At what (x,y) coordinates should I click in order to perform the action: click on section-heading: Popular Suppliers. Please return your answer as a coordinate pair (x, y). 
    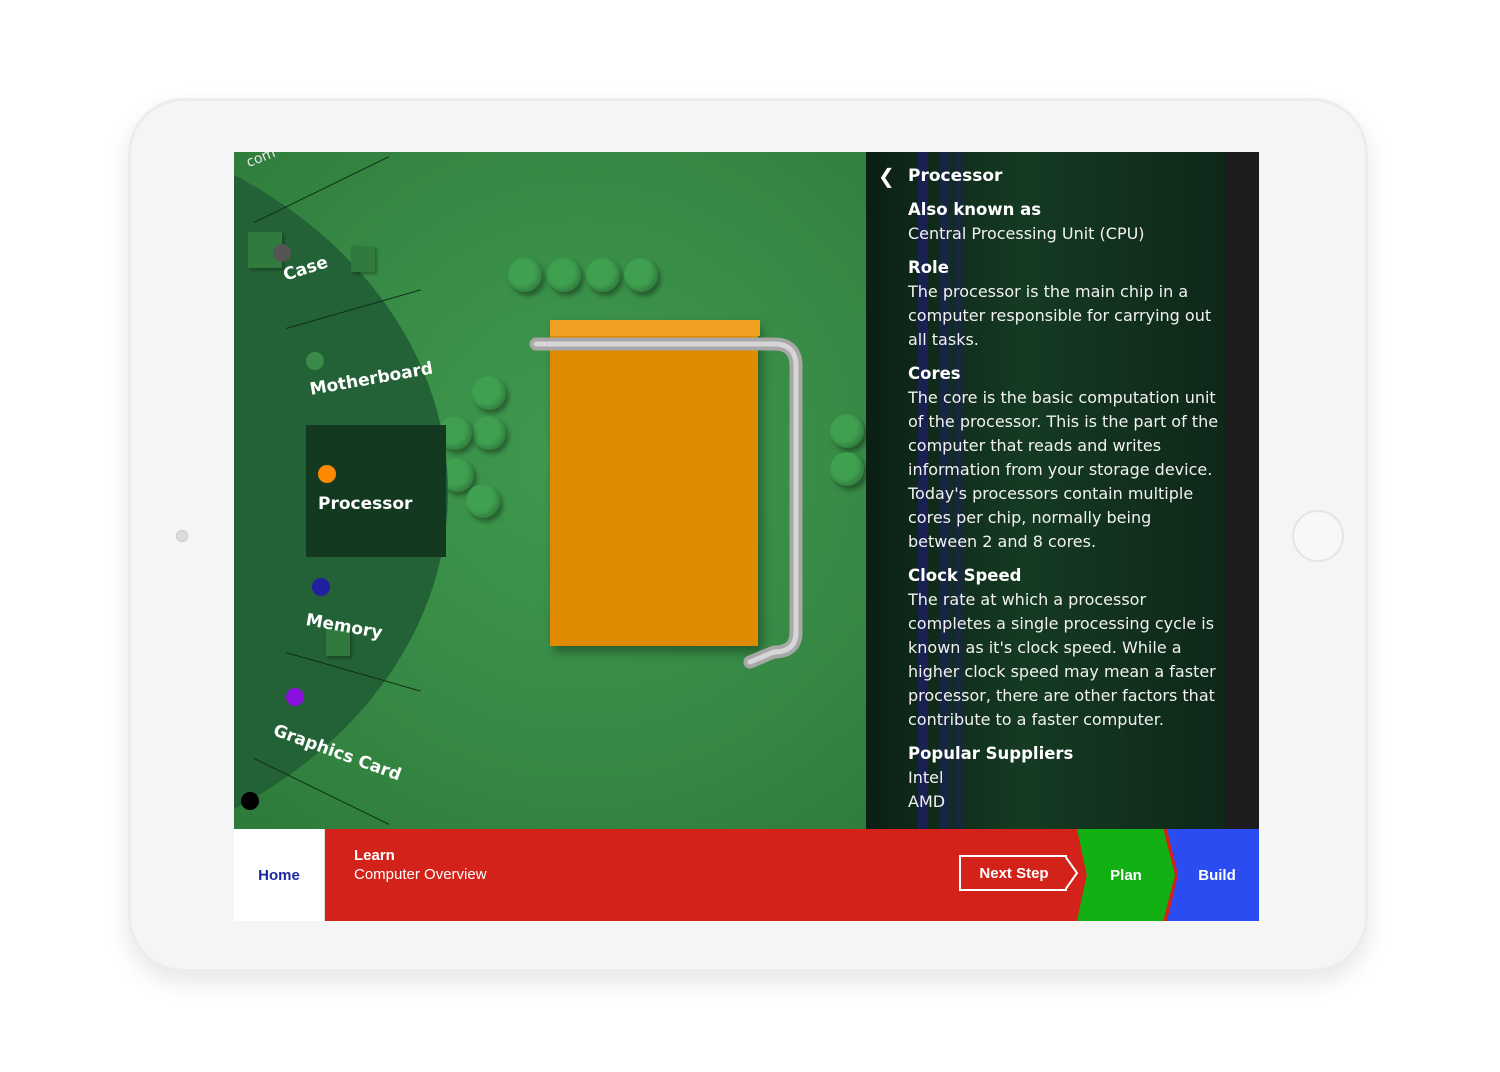
    Looking at the image, I should click on (991, 753).